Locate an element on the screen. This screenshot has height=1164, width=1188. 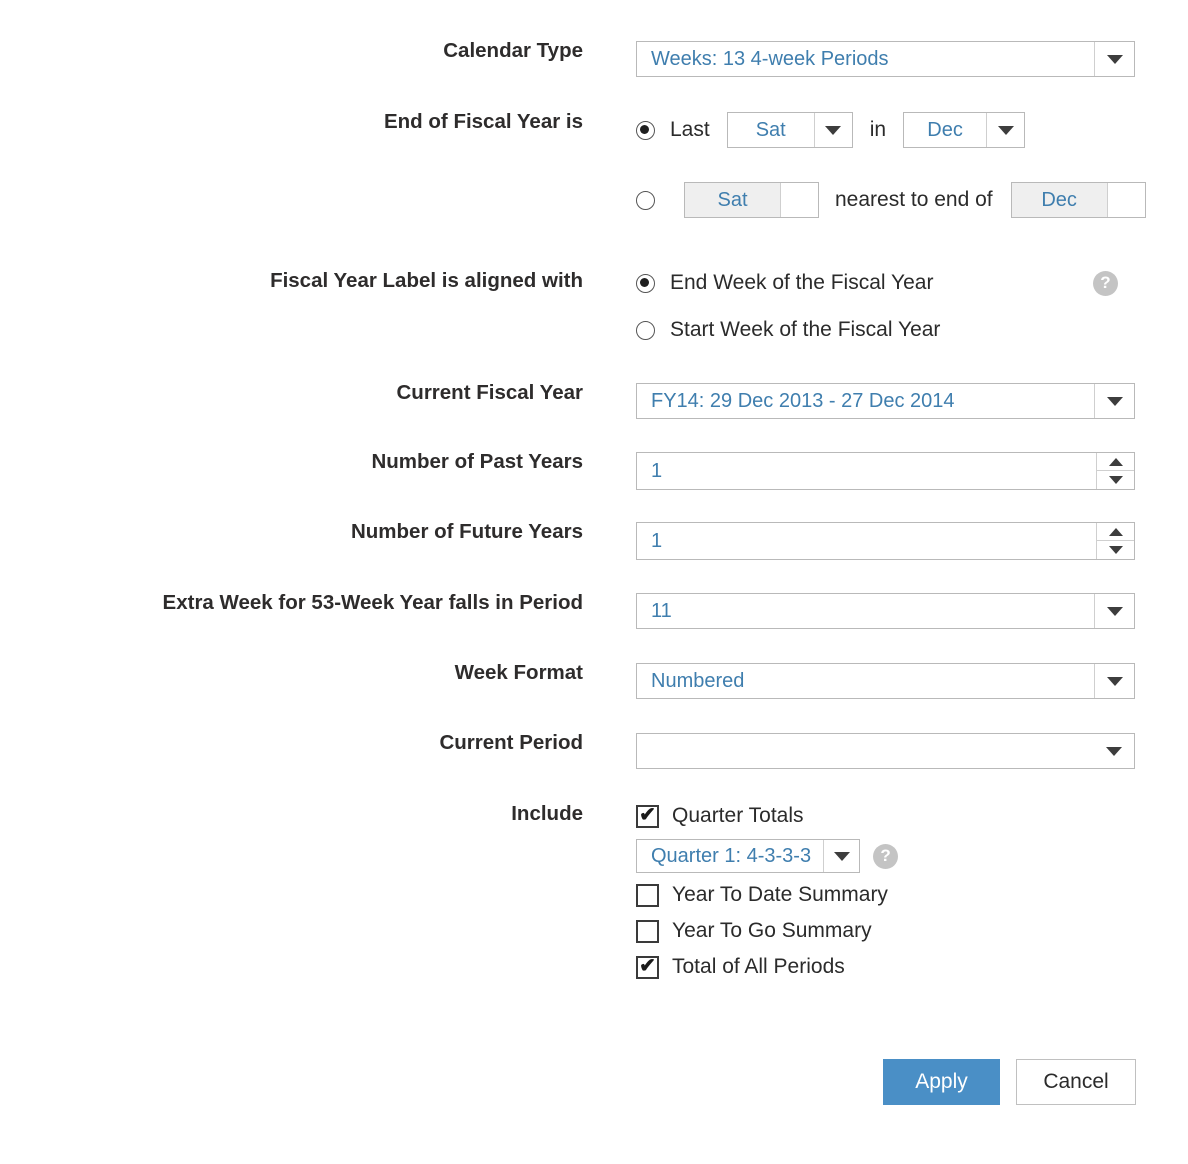
extra-week-value: 11 is located at coordinates (661, 610).